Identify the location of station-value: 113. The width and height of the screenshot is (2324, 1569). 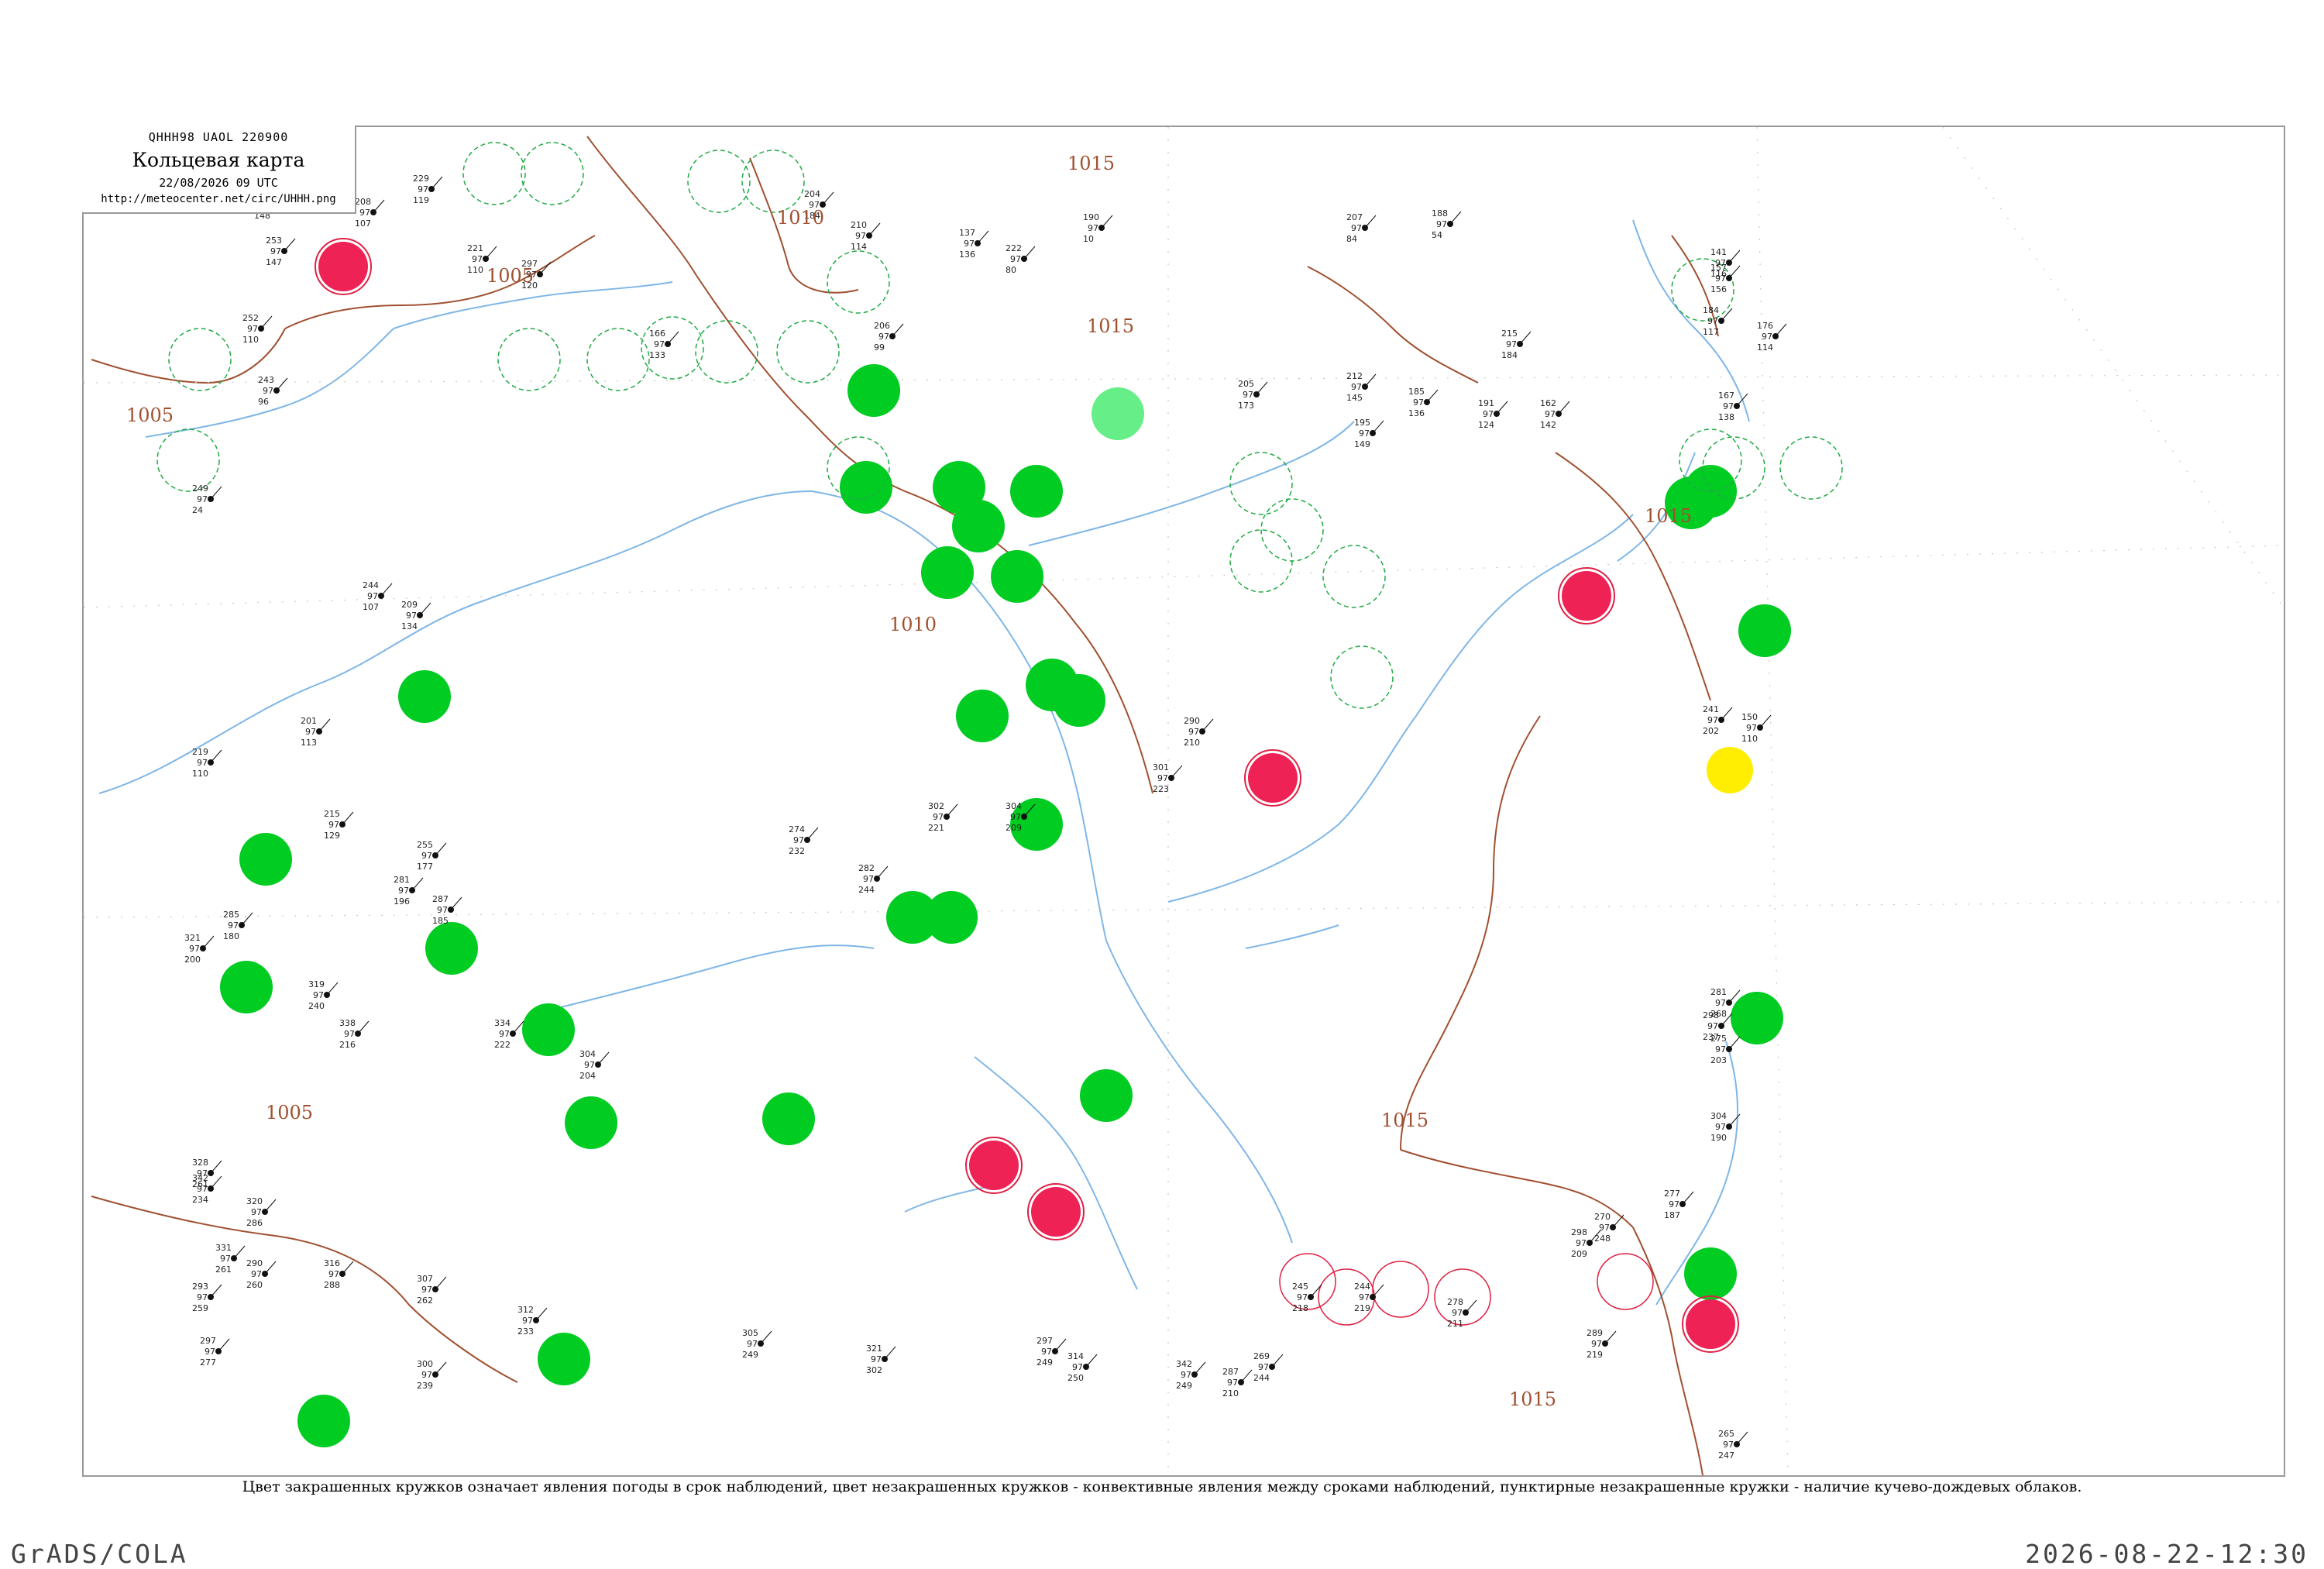
(309, 743).